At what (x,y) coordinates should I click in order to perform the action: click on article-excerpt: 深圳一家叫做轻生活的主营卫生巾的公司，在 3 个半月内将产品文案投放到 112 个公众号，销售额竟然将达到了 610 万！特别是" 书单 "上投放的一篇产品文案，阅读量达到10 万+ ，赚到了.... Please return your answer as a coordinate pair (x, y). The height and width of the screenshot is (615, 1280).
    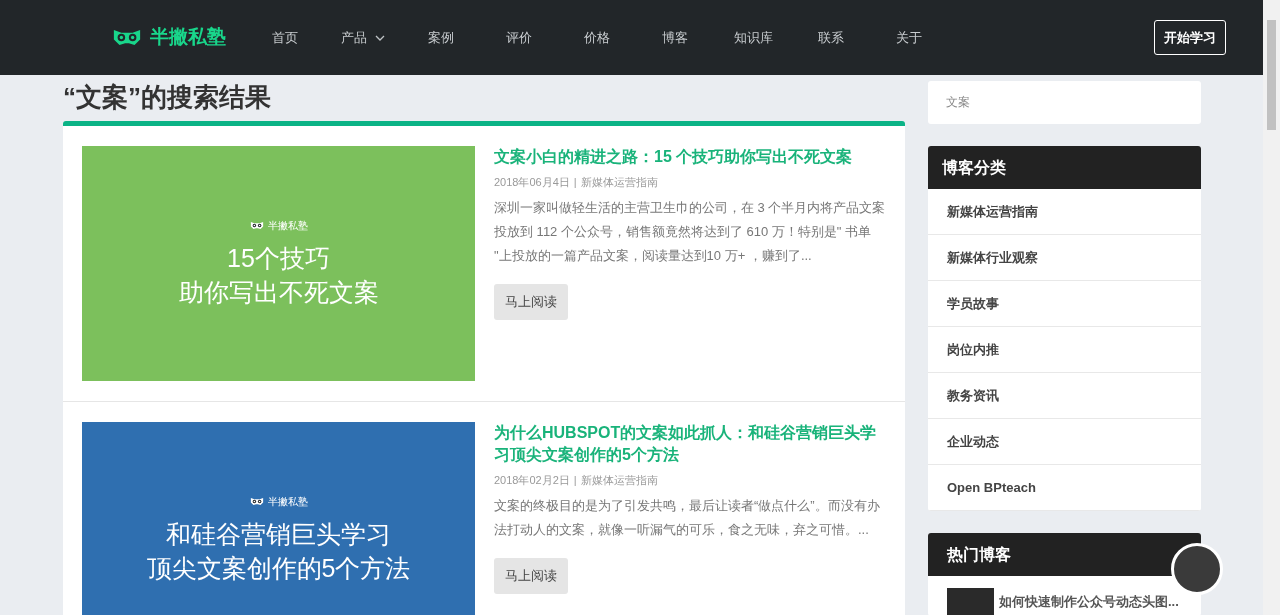
    Looking at the image, I should click on (690, 231).